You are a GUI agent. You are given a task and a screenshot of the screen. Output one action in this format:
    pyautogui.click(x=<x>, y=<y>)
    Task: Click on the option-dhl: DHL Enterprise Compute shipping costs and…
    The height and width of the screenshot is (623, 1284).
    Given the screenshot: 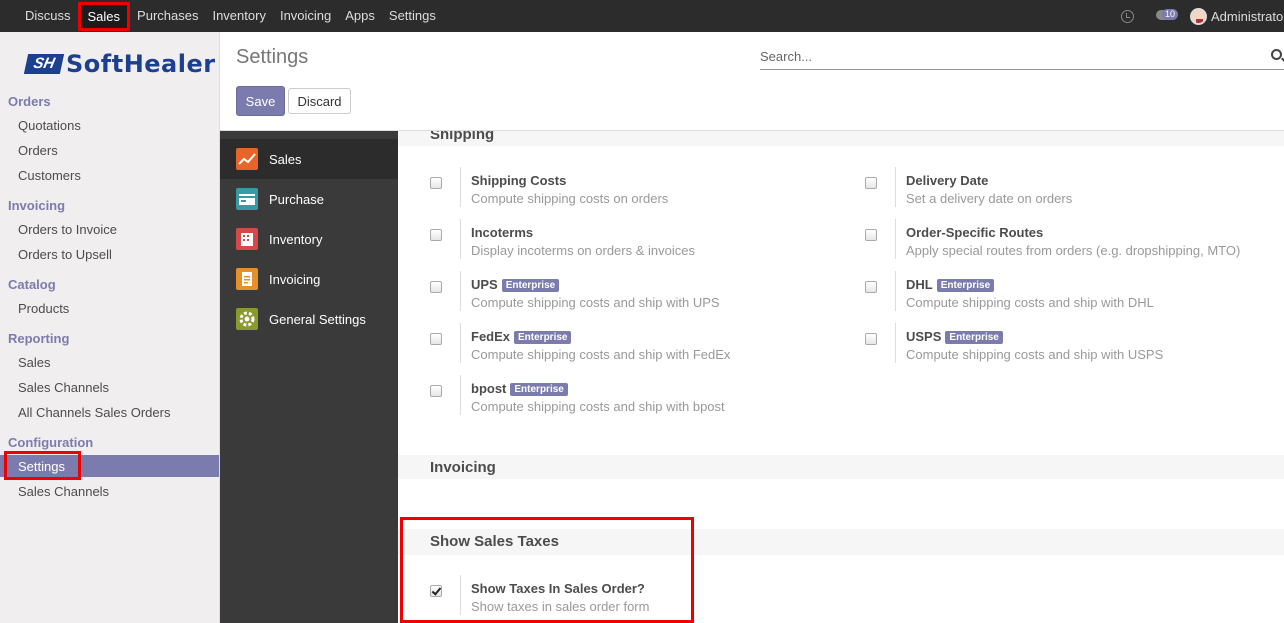 What is the action you would take?
    pyautogui.click(x=1070, y=294)
    